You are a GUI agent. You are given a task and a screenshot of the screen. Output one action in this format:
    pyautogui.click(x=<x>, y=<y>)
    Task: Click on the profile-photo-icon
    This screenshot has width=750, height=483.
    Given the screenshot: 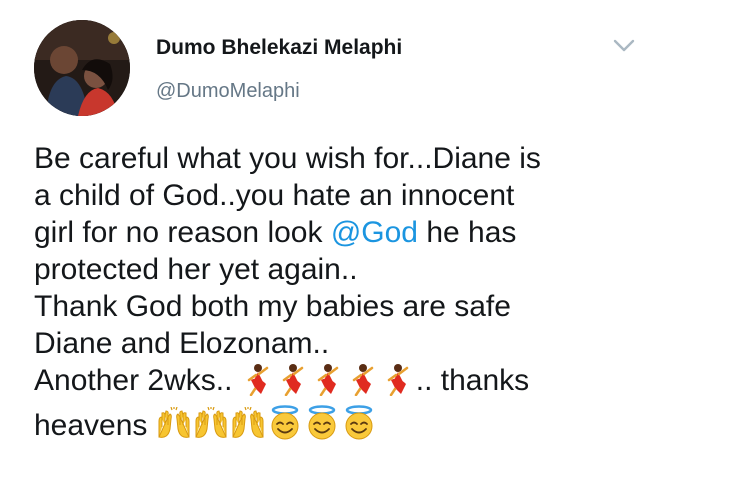 What is the action you would take?
    pyautogui.click(x=82, y=68)
    